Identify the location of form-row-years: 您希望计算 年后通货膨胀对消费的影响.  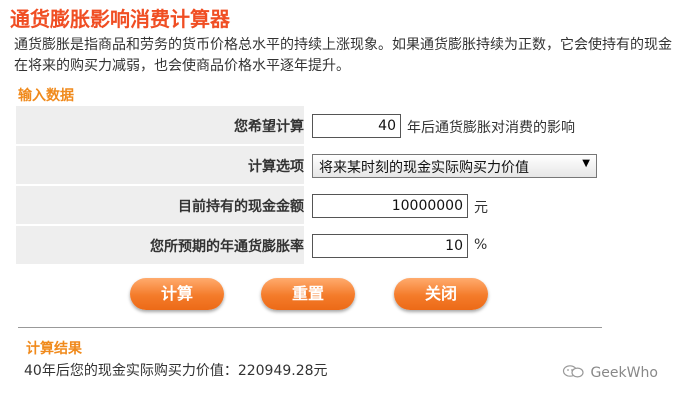
(333, 125).